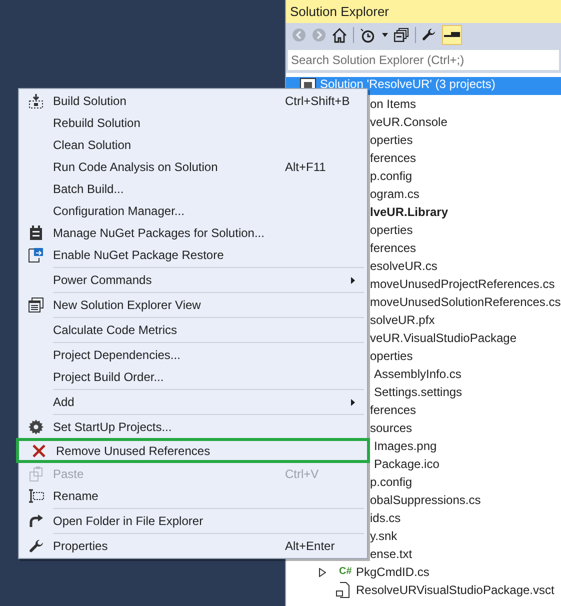 This screenshot has height=606, width=561. Describe the element at coordinates (193, 546) in the screenshot. I see `menu-item: Properties Alt+Enter` at that location.